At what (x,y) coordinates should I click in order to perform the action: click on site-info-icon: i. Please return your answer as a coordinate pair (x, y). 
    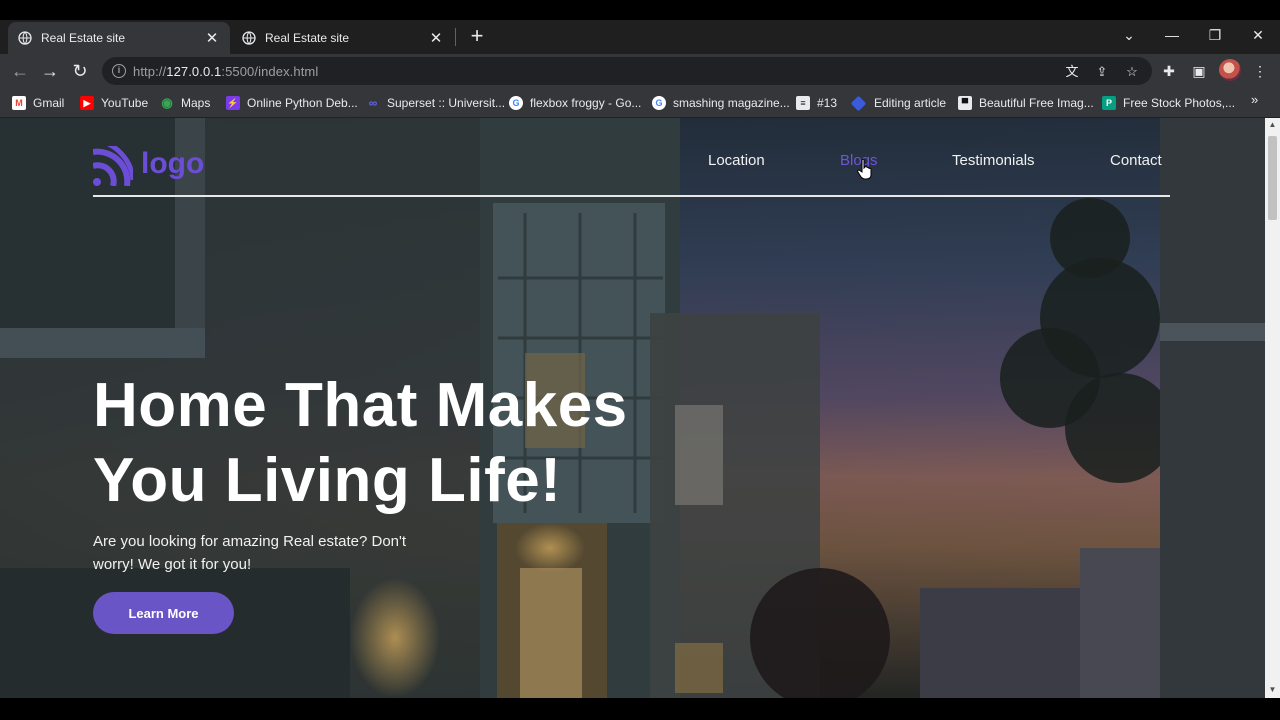
    Looking at the image, I should click on (119, 71).